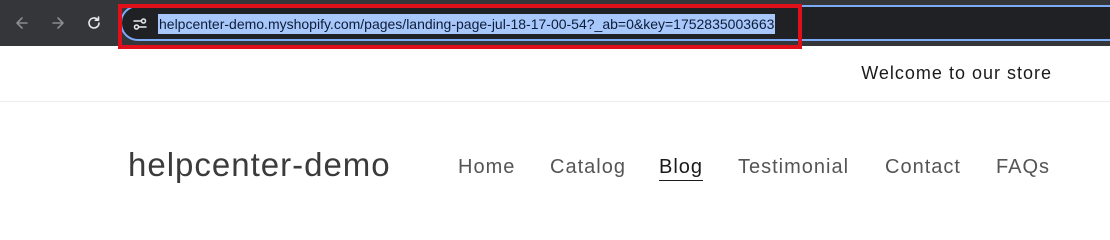  I want to click on reload-icon, so click(94, 22).